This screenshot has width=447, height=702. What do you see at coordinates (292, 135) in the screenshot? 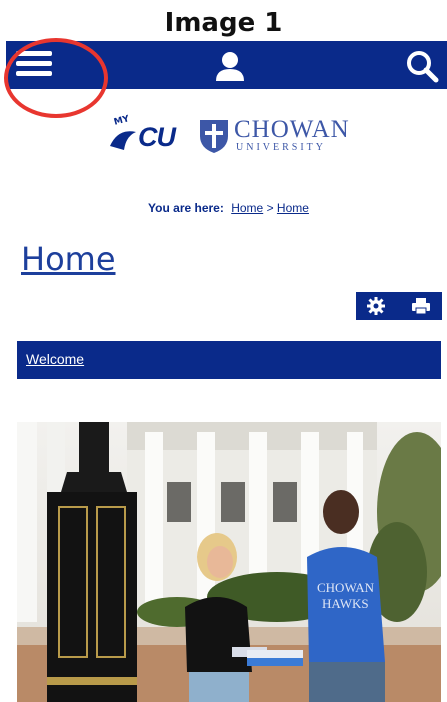
I see `chowan-university-logo: CHOWAN UNIVERSITY` at bounding box center [292, 135].